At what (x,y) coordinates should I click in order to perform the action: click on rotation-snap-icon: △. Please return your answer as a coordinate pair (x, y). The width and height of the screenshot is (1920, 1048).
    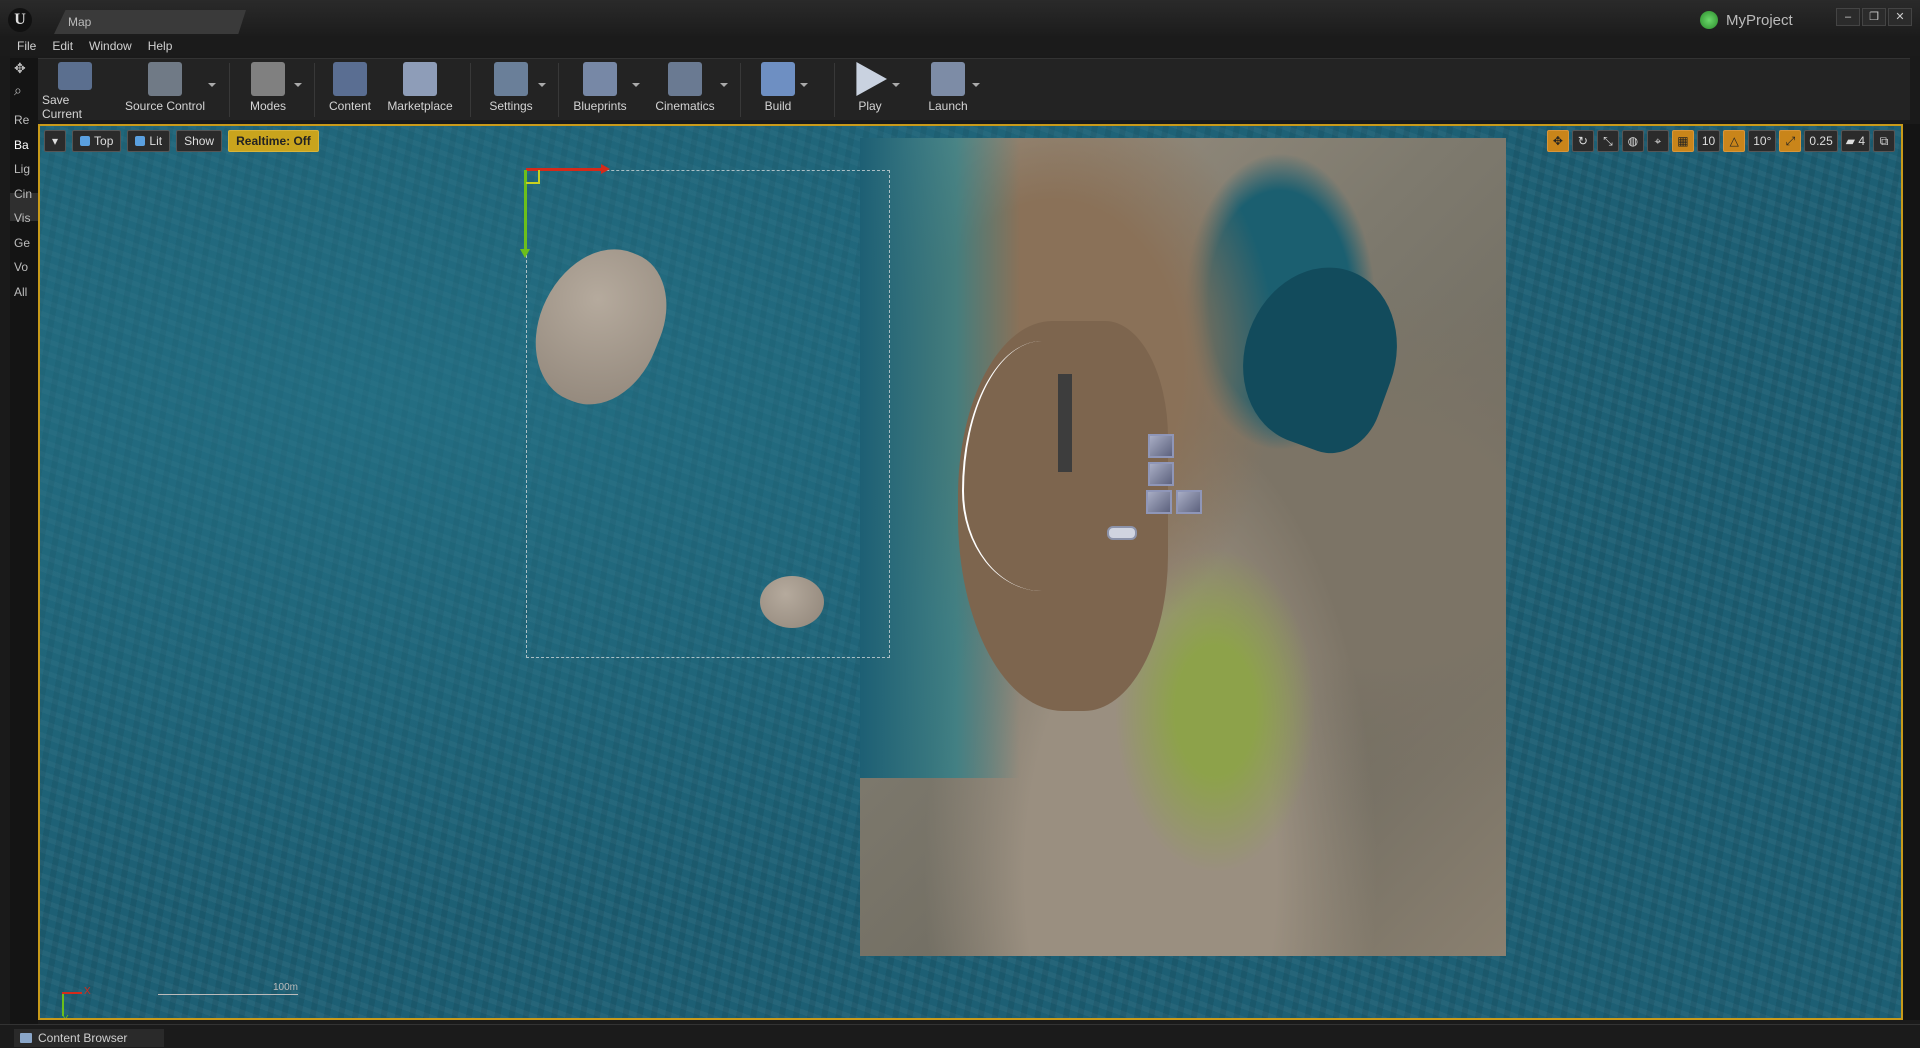
    Looking at the image, I should click on (1734, 141).